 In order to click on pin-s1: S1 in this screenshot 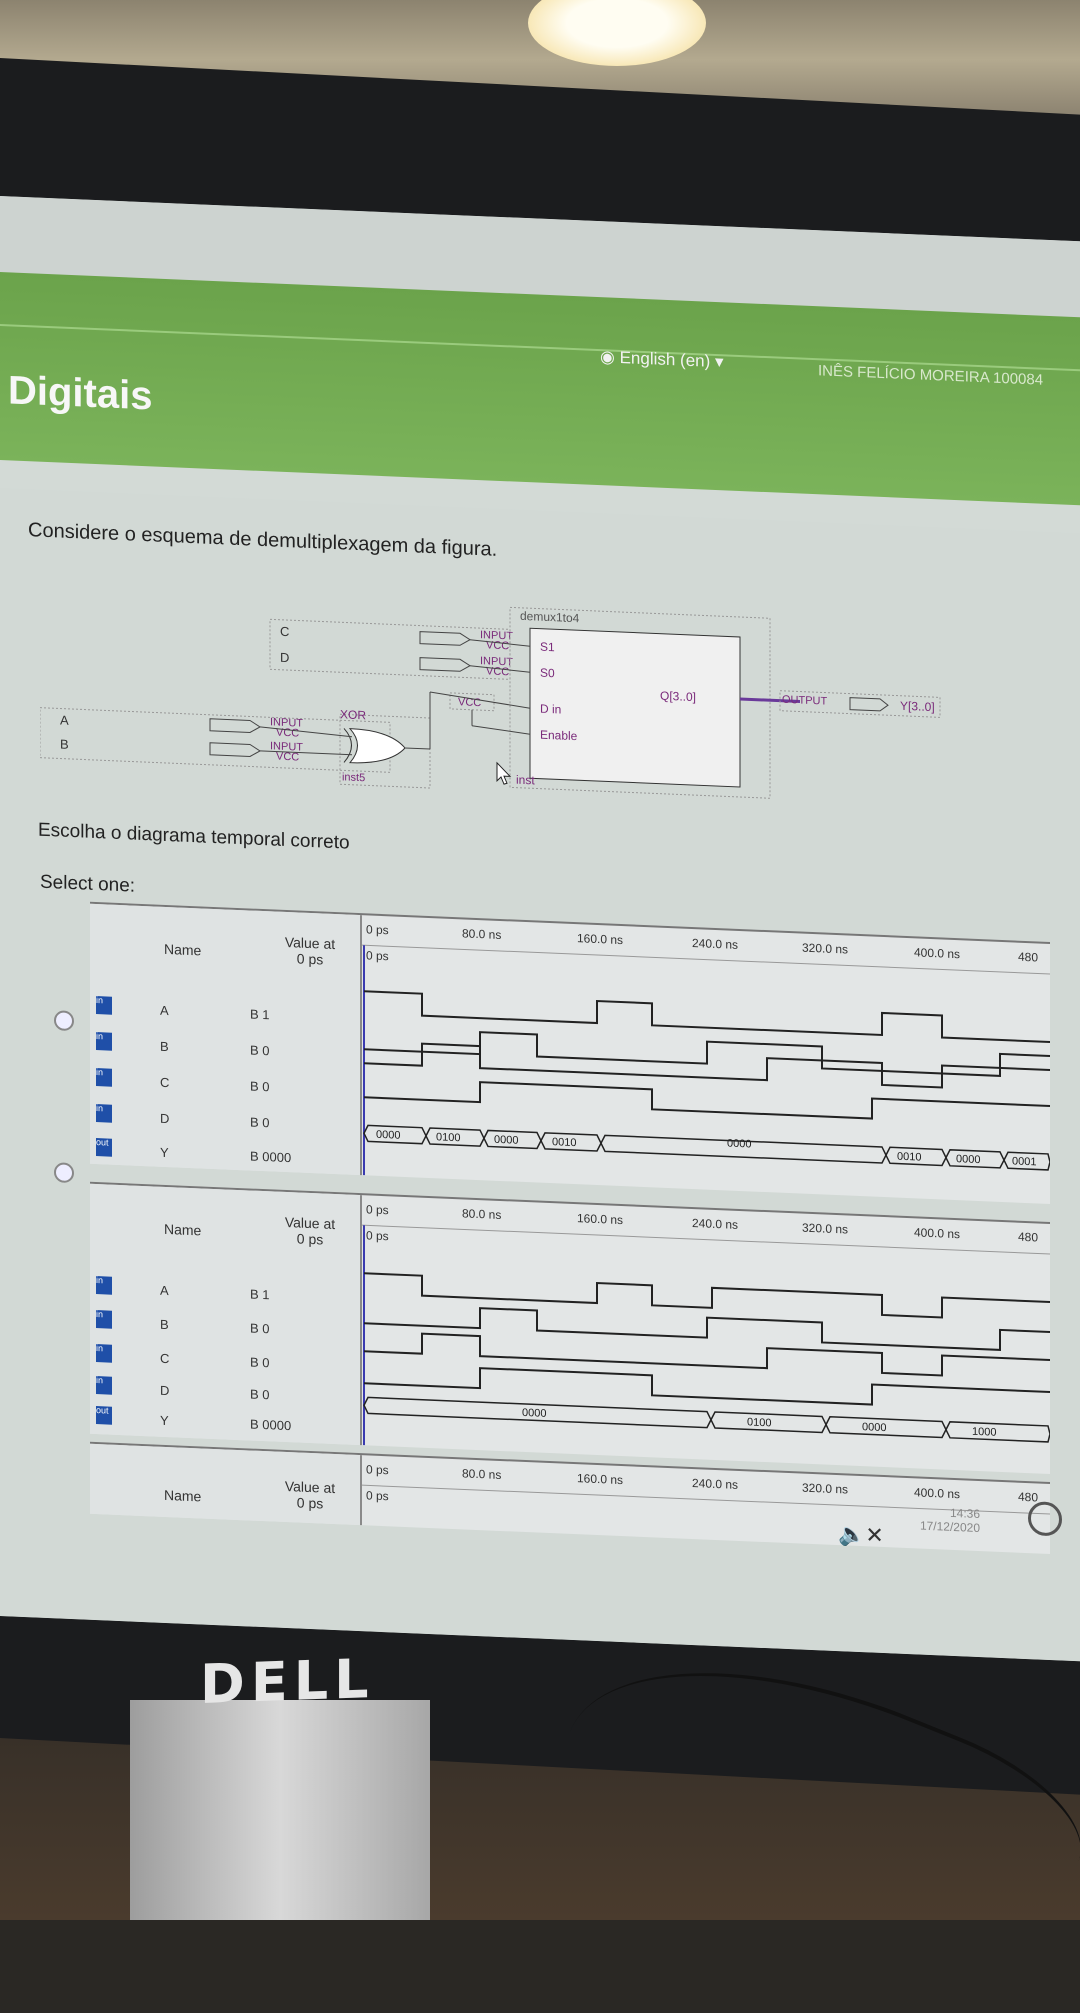, I will do `click(547, 647)`.